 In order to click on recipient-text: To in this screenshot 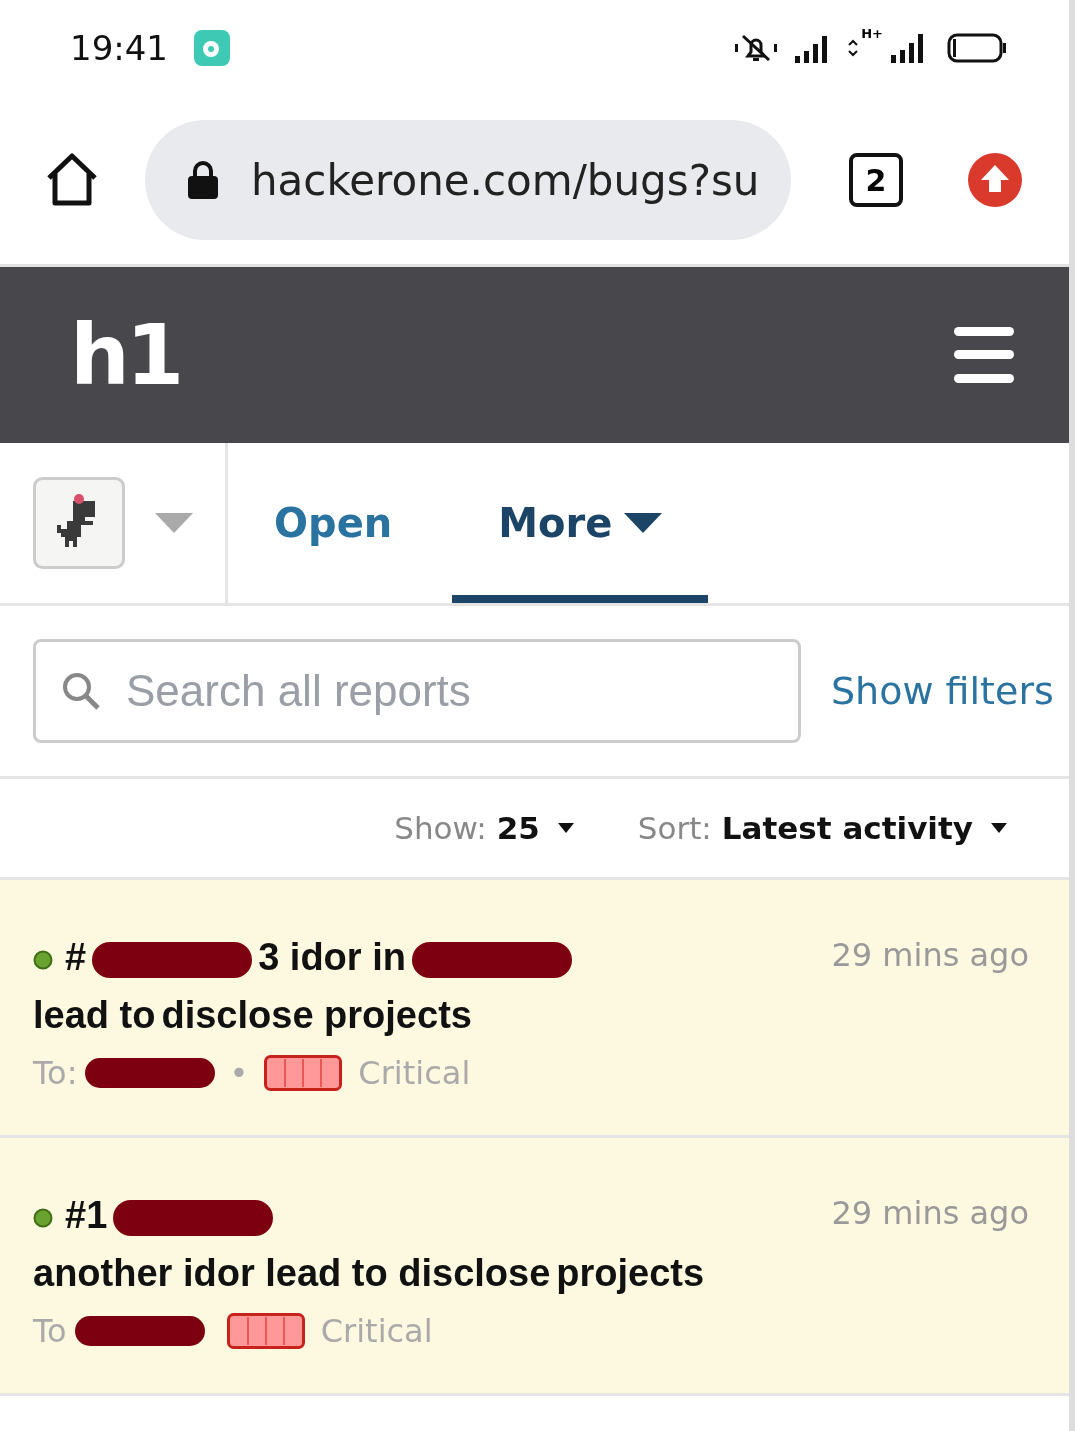, I will do `click(50, 1331)`.